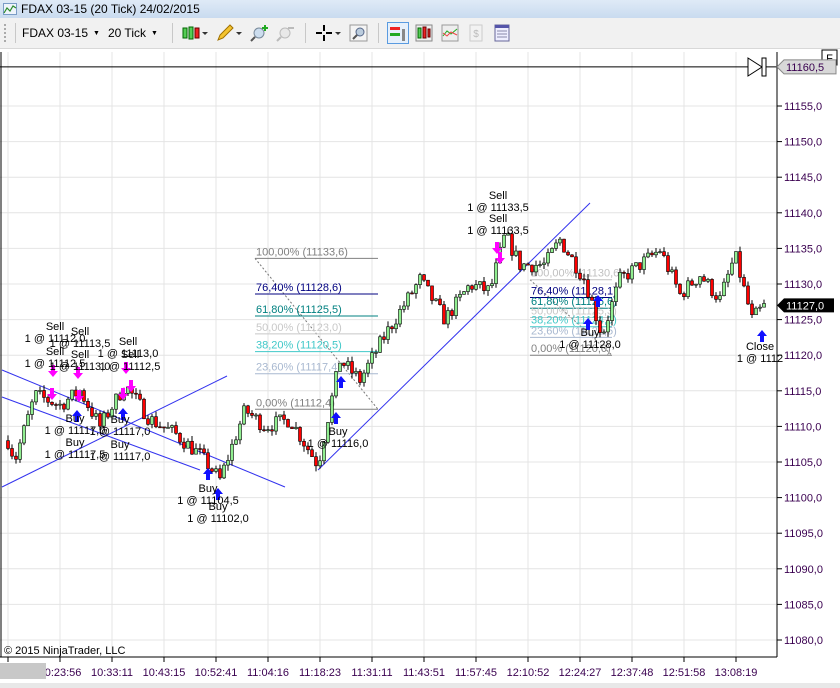  I want to click on horizontal-scrollbar, so click(420, 685).